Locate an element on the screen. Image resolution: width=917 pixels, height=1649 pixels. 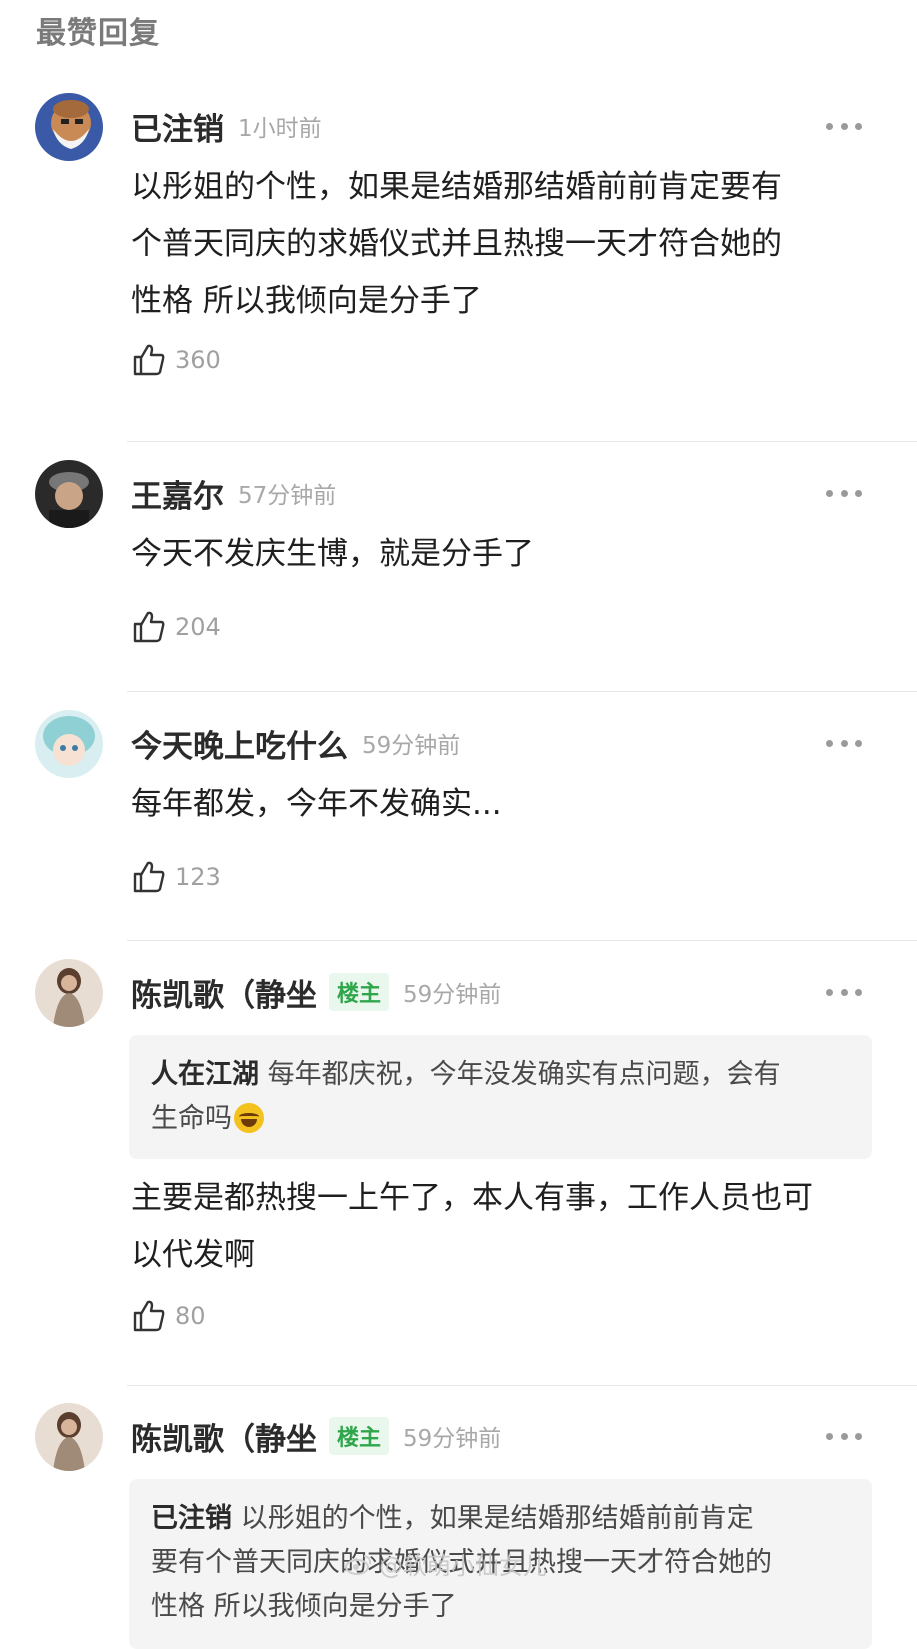
username: 今天晚上吃什么 is located at coordinates (239, 743).